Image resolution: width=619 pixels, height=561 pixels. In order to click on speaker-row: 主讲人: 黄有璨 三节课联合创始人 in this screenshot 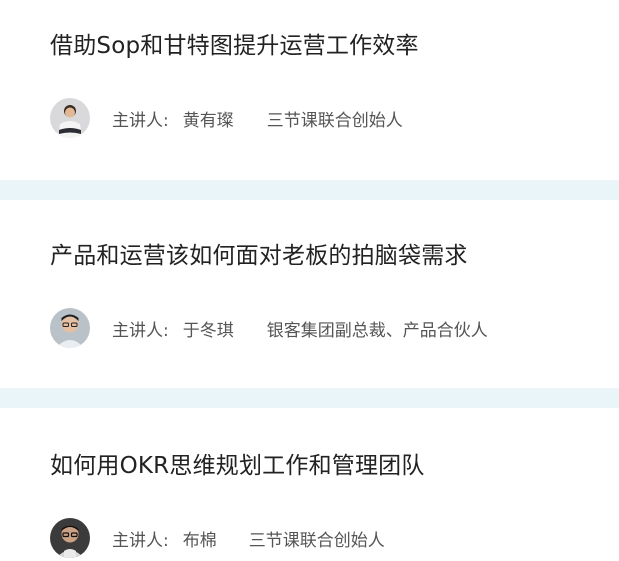, I will do `click(226, 118)`.